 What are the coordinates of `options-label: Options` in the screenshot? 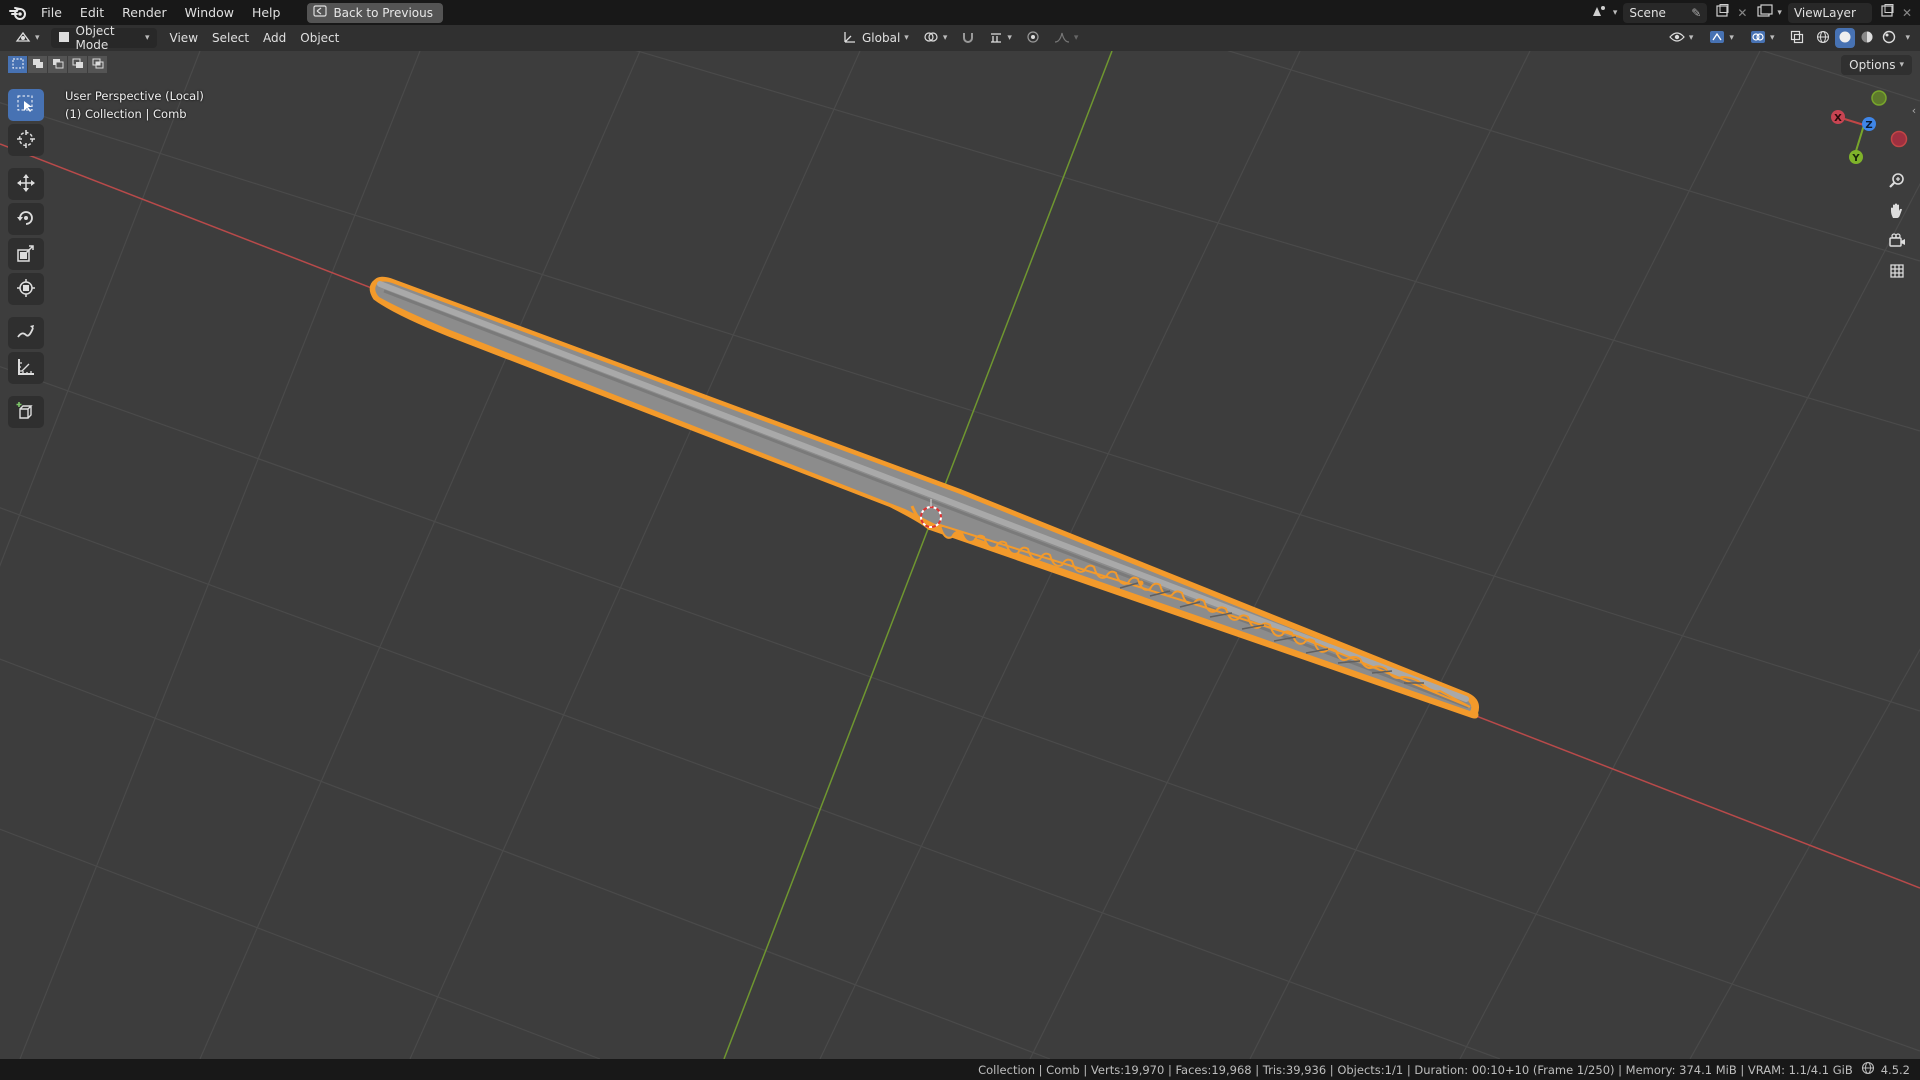 It's located at (1872, 65).